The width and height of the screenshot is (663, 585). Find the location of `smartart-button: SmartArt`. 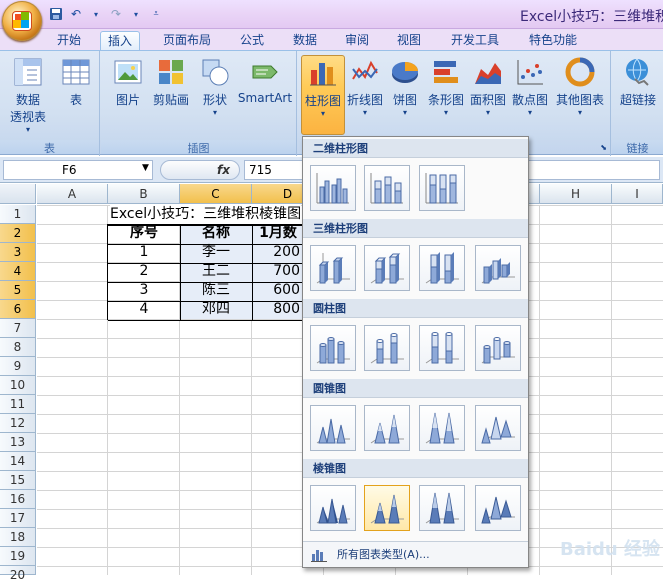

smartart-button: SmartArt is located at coordinates (265, 81).